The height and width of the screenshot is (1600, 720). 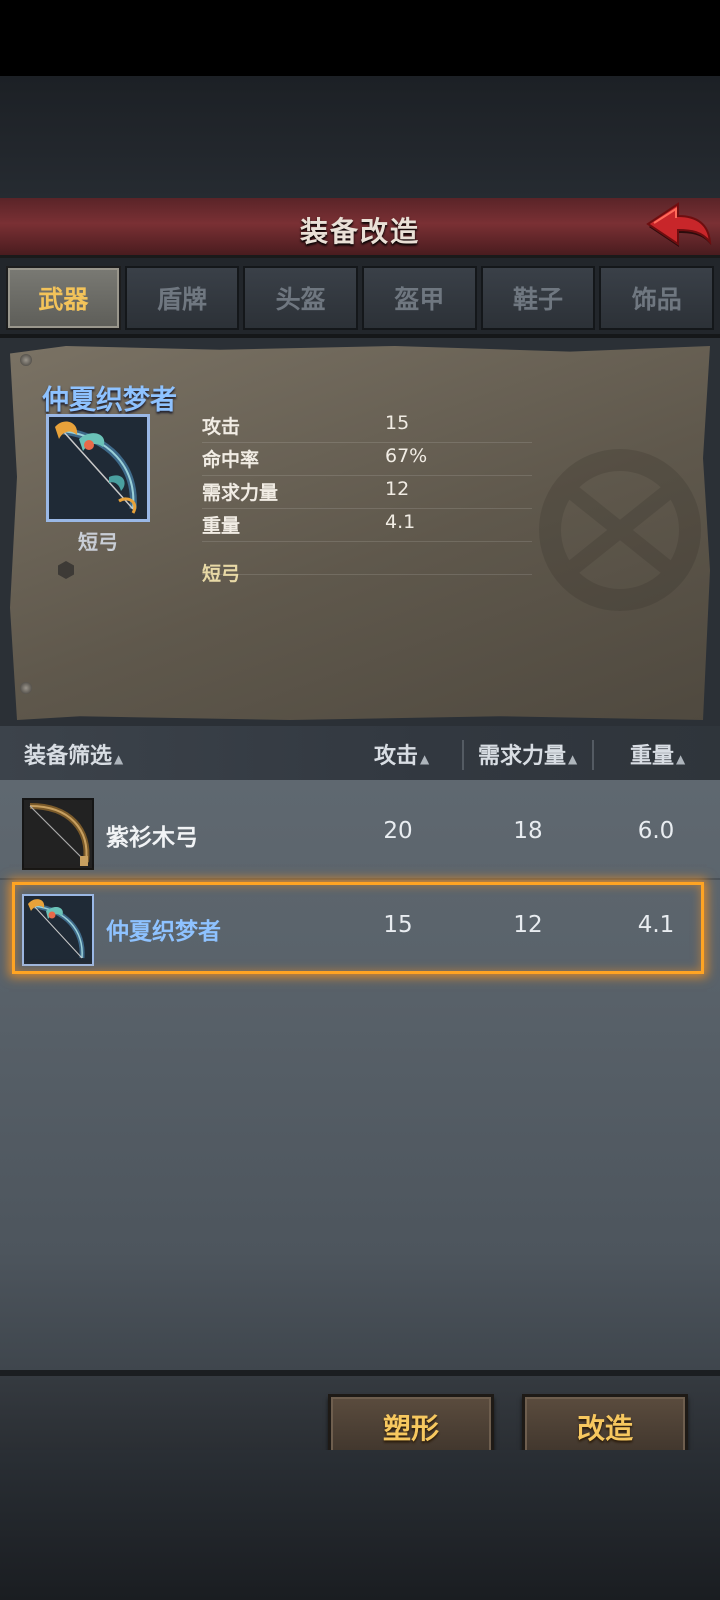 I want to click on weight-header: 重量 ▲, so click(x=657, y=754).